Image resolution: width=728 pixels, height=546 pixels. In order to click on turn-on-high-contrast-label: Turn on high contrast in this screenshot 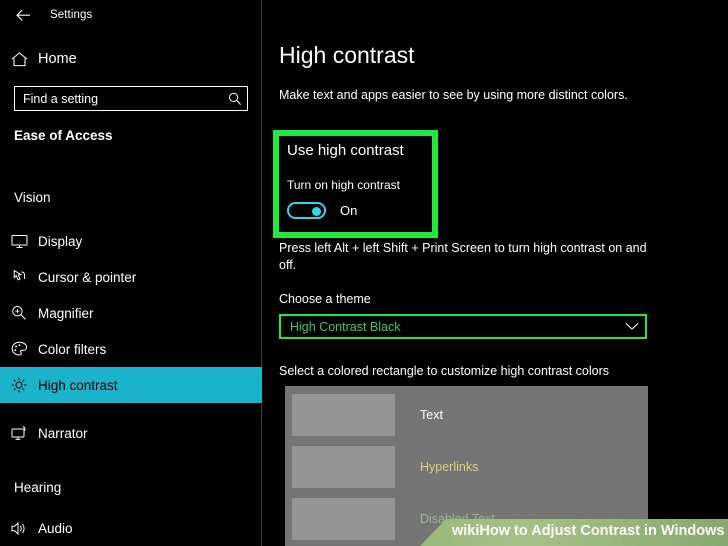, I will do `click(343, 185)`.